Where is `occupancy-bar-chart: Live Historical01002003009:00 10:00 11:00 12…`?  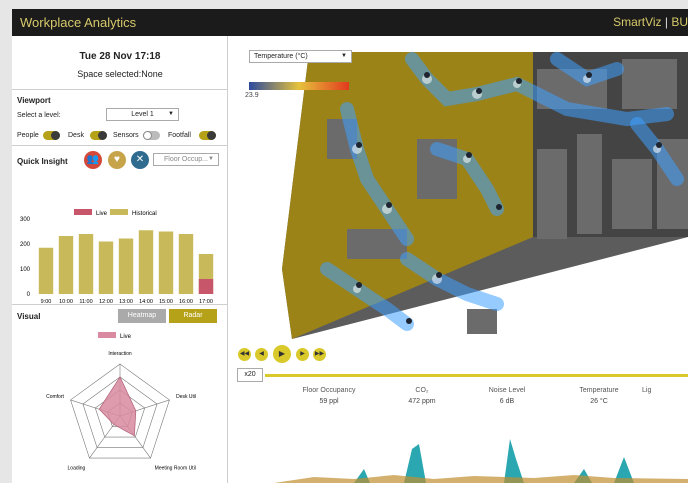
occupancy-bar-chart: Live Historical01002003009:00 10:00 11:00 12… is located at coordinates (117, 257).